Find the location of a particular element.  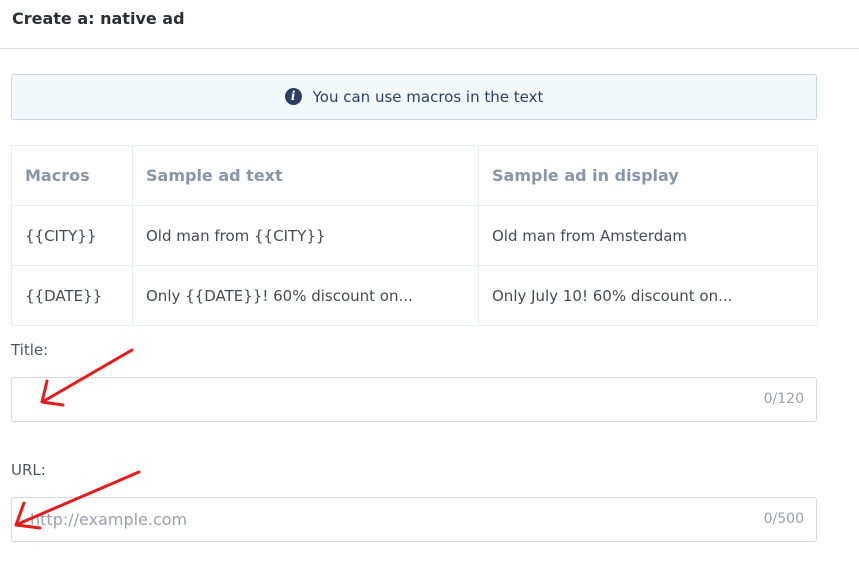

arrow-to-url-icon is located at coordinates (77, 500).